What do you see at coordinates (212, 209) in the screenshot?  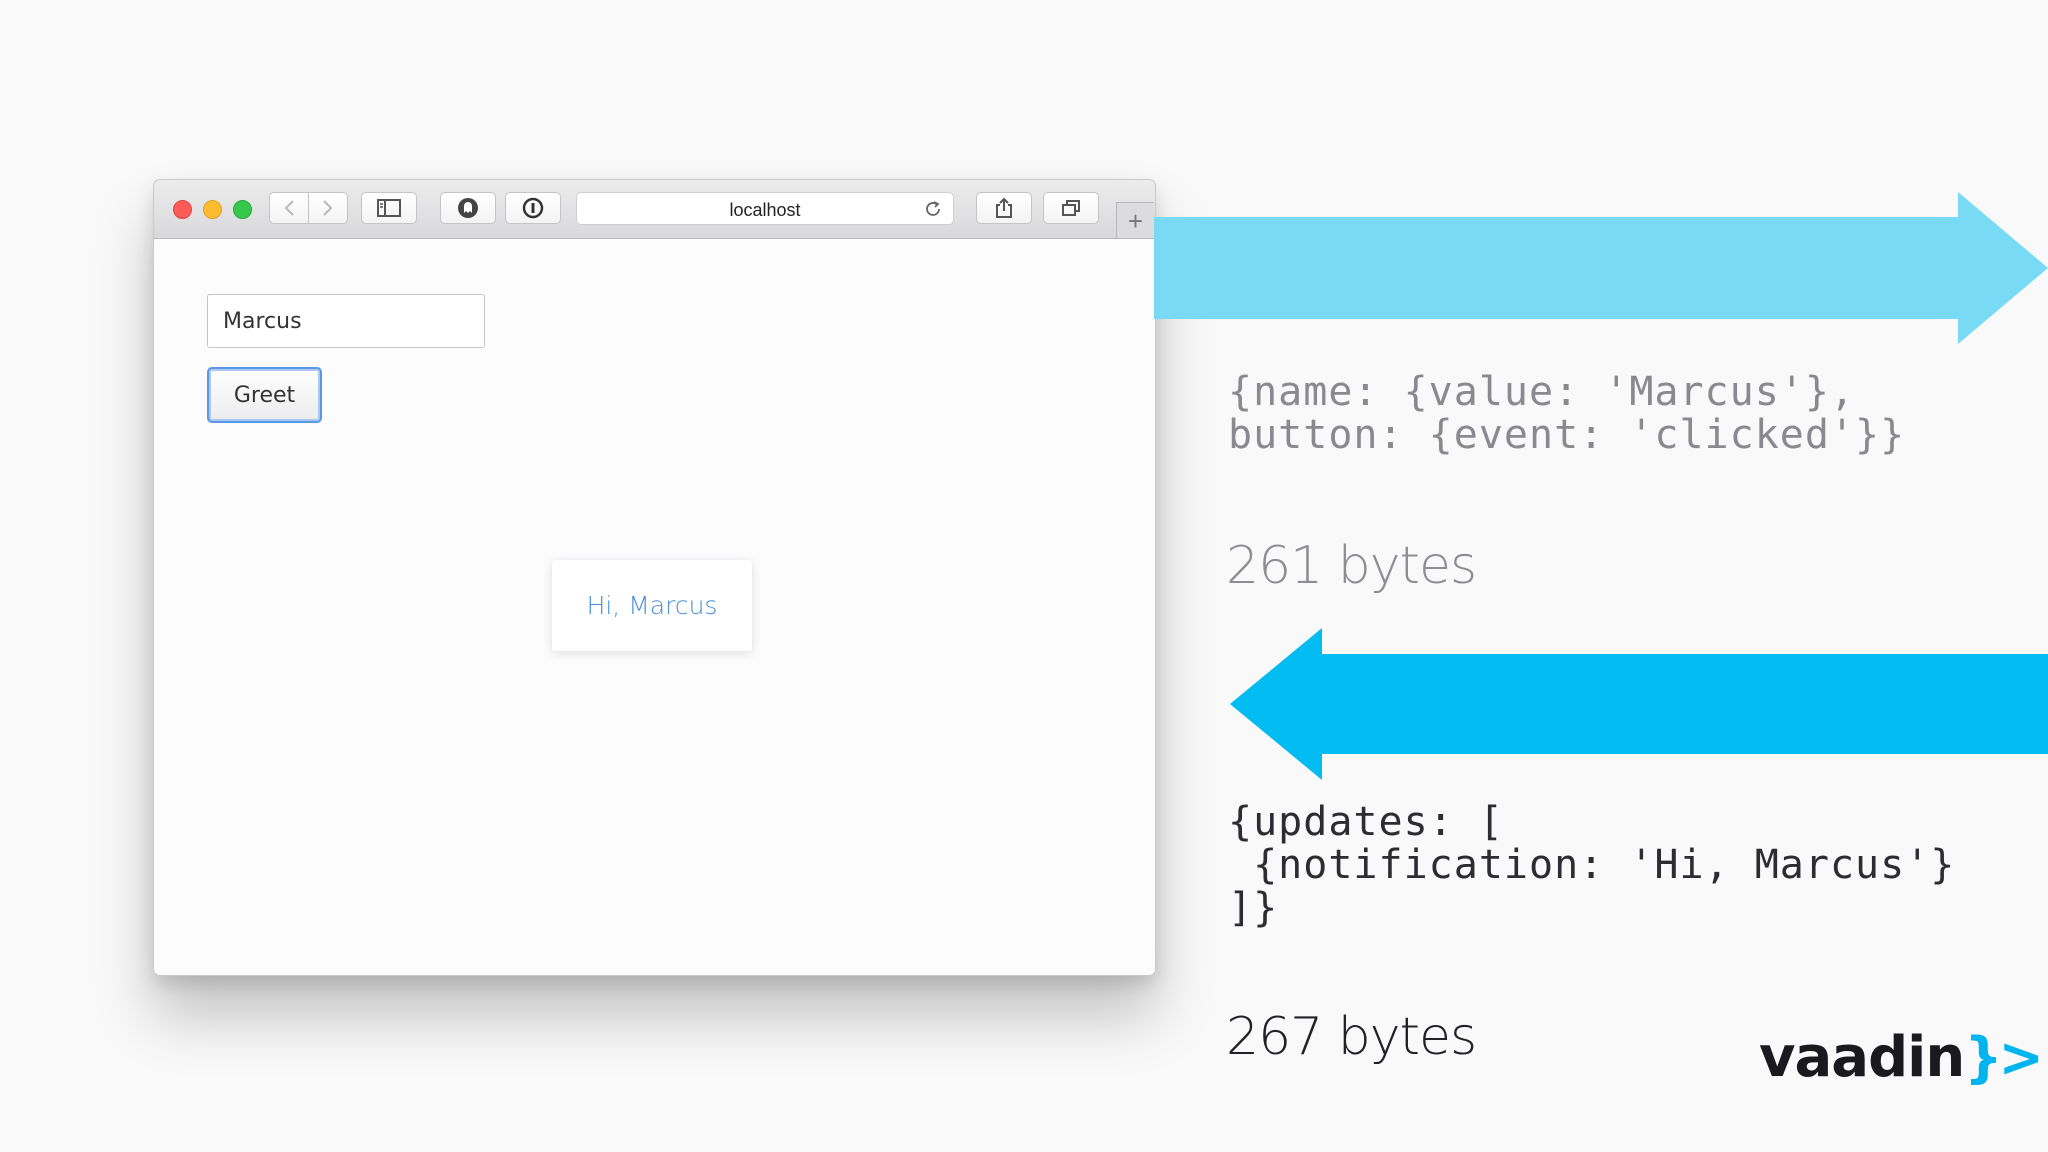 I see `minimize-window-button` at bounding box center [212, 209].